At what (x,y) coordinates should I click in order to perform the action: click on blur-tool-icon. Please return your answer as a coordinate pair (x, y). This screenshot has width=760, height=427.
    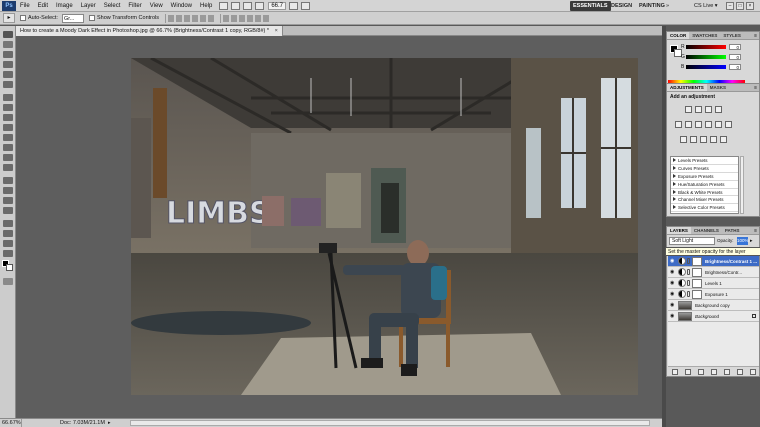
    Looking at the image, I should click on (8, 157).